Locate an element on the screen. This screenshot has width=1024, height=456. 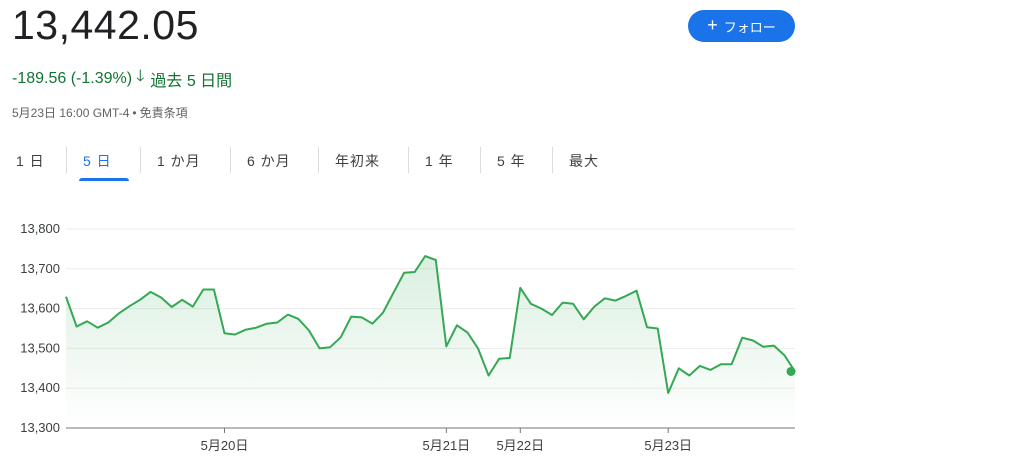
timestamp: 5月23日 16:00 GMT-4 is located at coordinates (71, 113).